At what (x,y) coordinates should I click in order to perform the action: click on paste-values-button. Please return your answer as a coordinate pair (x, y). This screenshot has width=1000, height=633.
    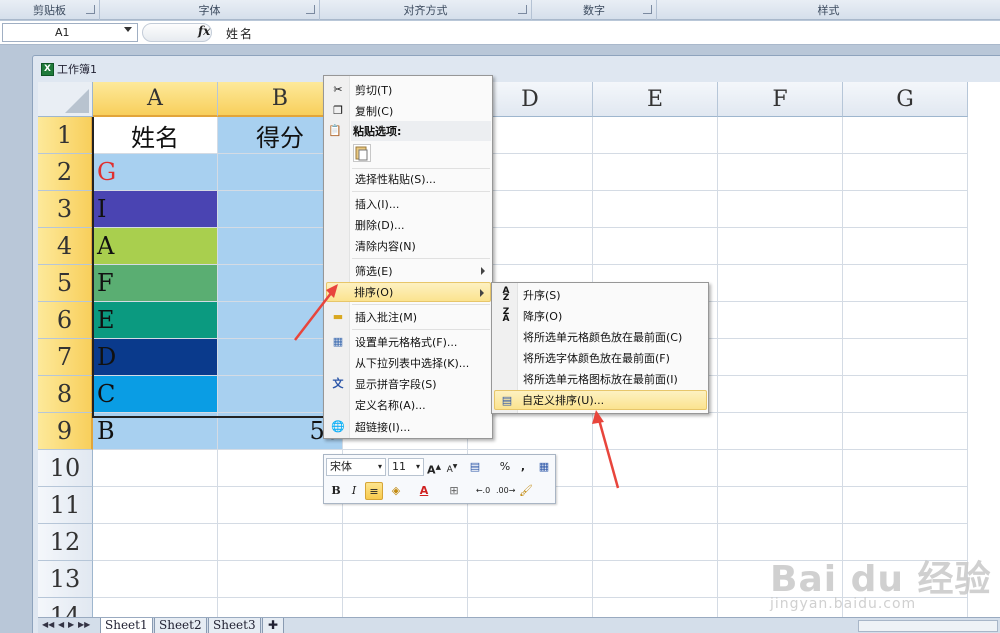
    Looking at the image, I should click on (362, 153).